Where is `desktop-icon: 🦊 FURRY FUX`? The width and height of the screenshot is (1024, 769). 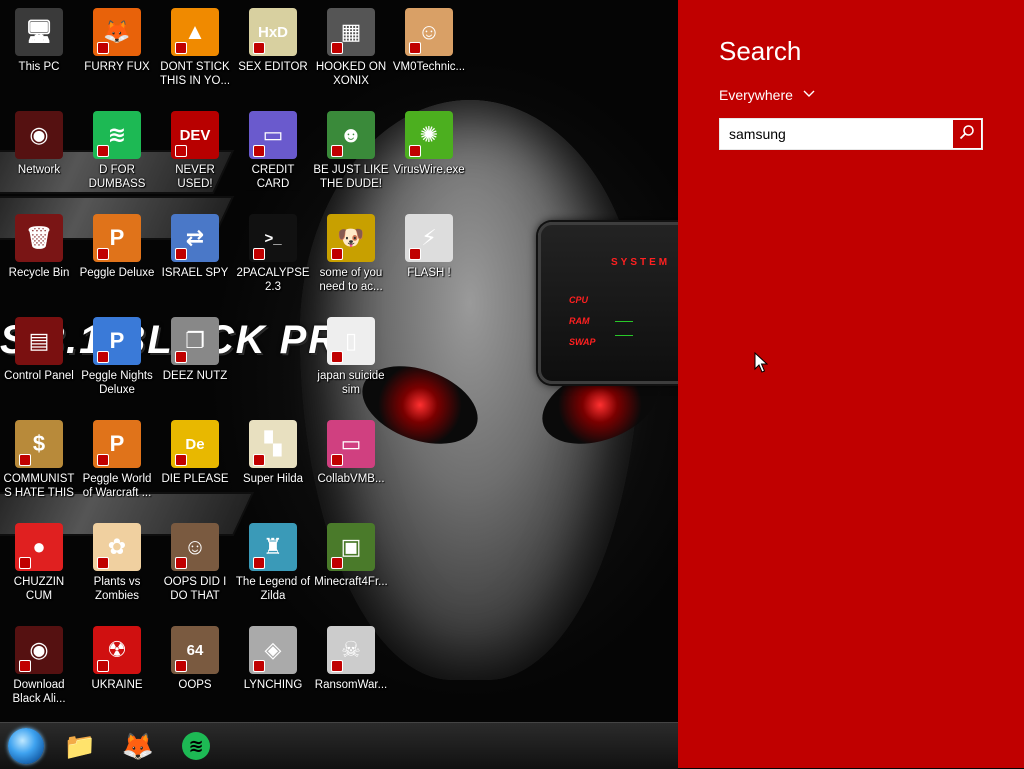 desktop-icon: 🦊 FURRY FUX is located at coordinates (117, 54).